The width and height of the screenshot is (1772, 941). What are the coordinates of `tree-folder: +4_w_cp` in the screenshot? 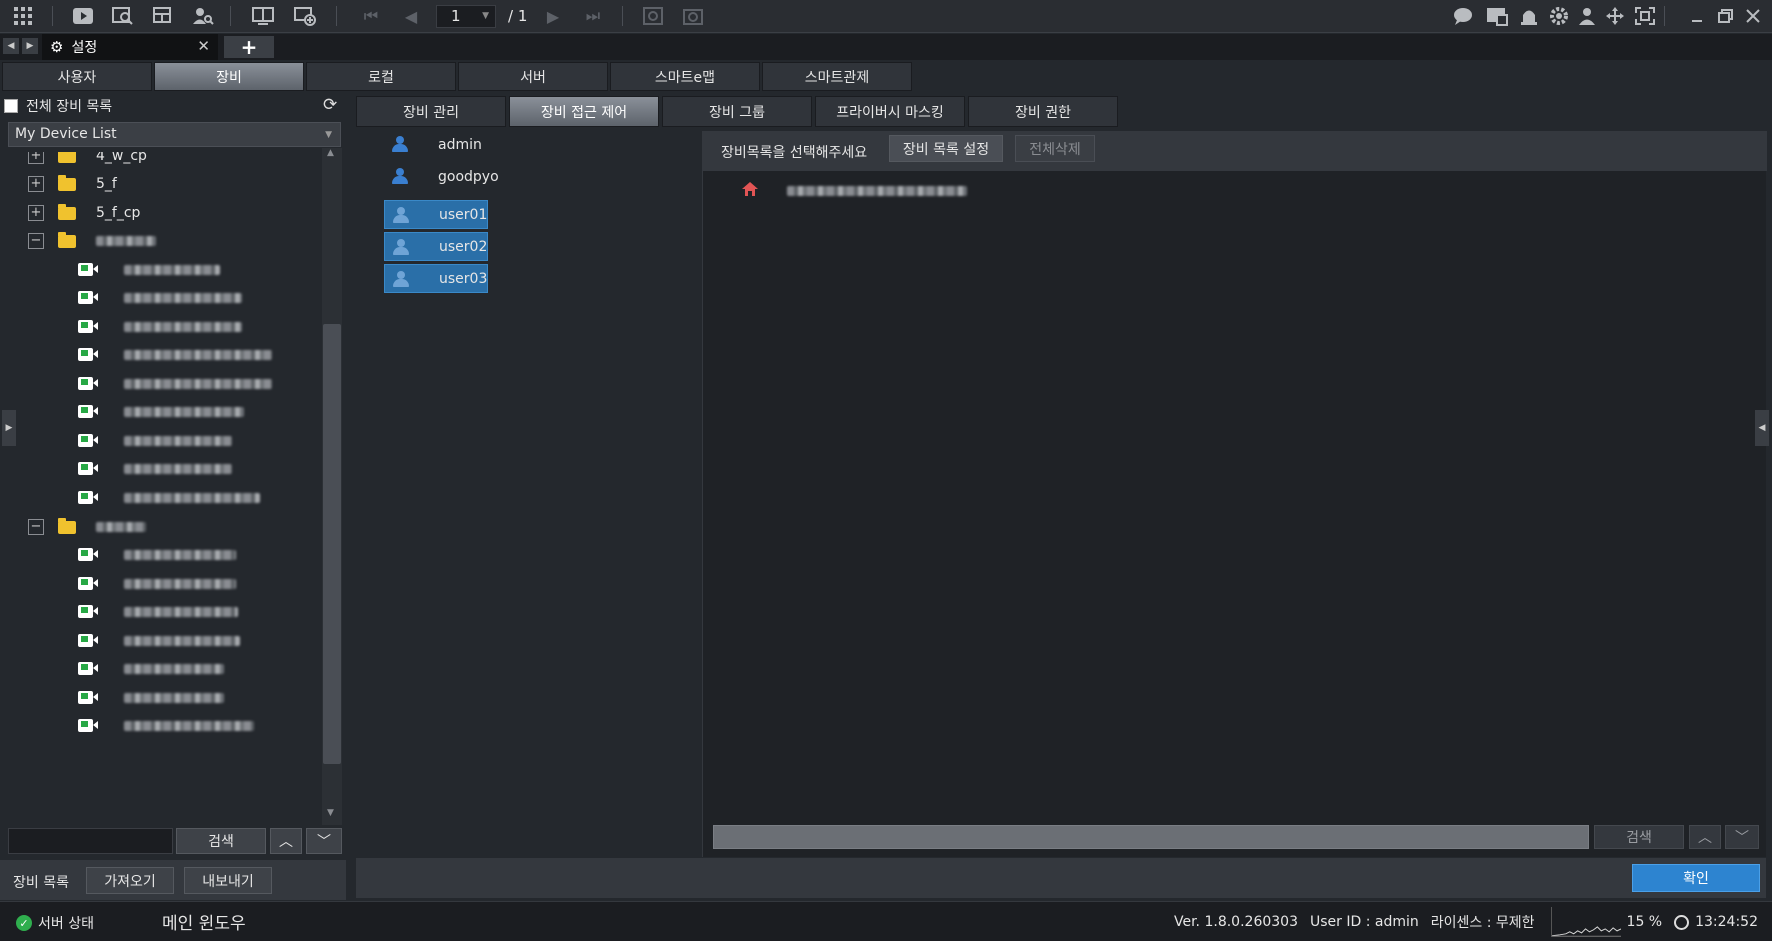 It's located at (87, 161).